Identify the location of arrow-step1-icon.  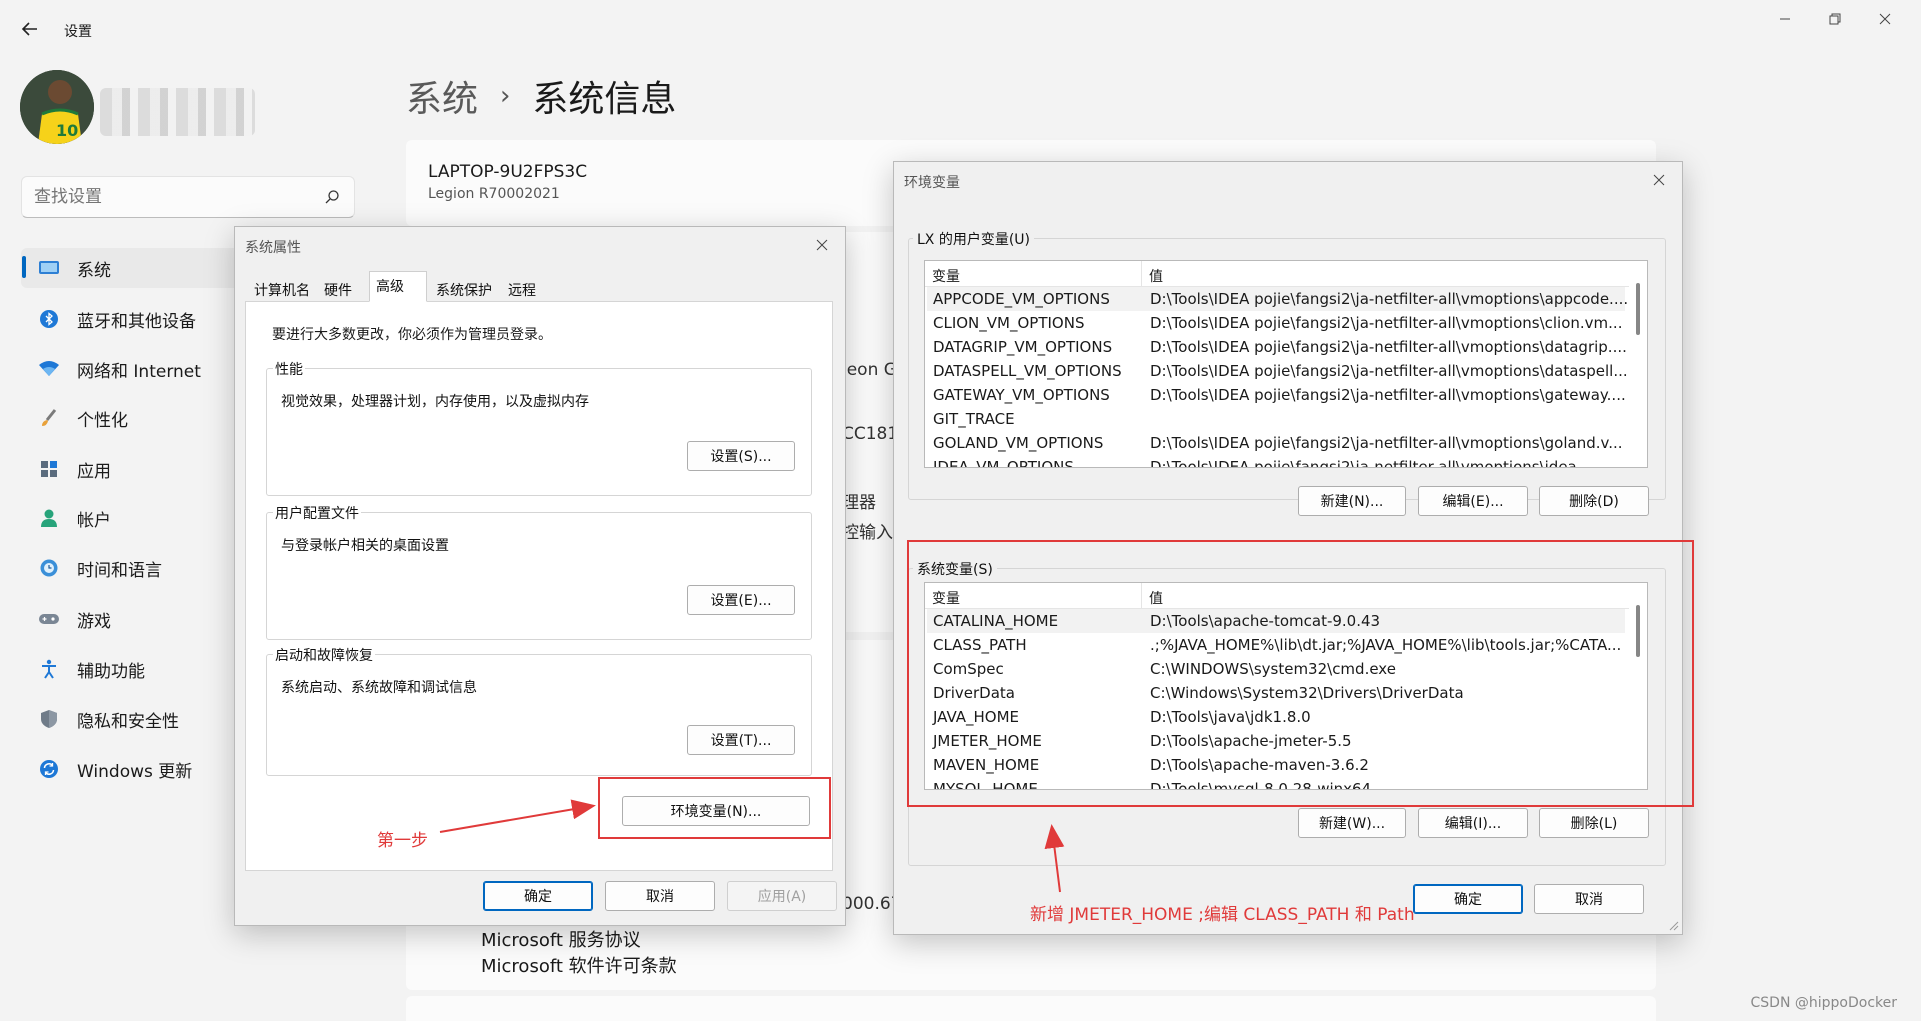
(517, 816).